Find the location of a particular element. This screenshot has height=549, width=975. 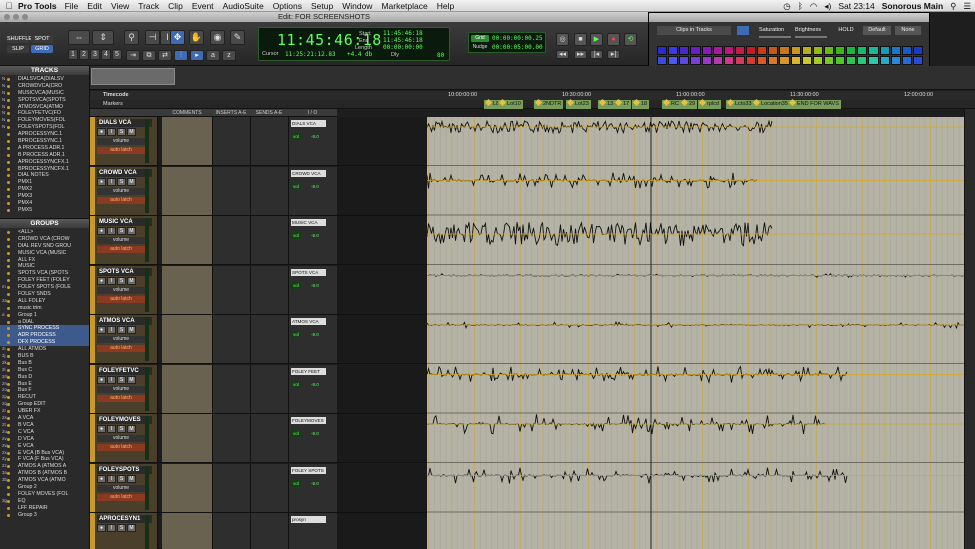

smart-tool-icon: ✥ is located at coordinates (177, 37).